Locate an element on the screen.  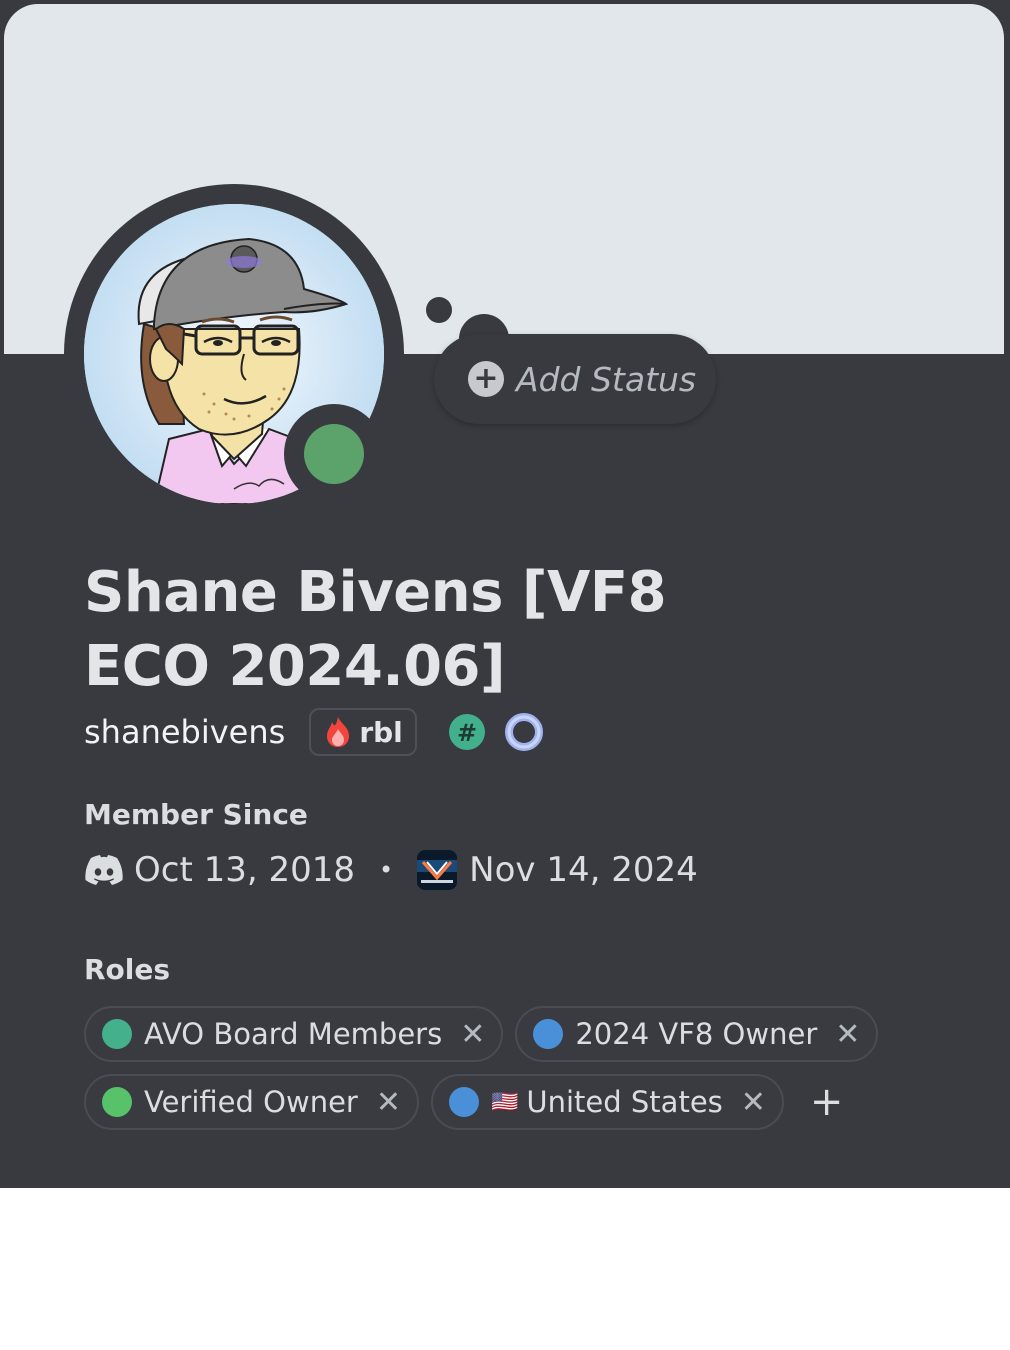
role-pill: 2024 VF8 Owner ✕ is located at coordinates (697, 1034).